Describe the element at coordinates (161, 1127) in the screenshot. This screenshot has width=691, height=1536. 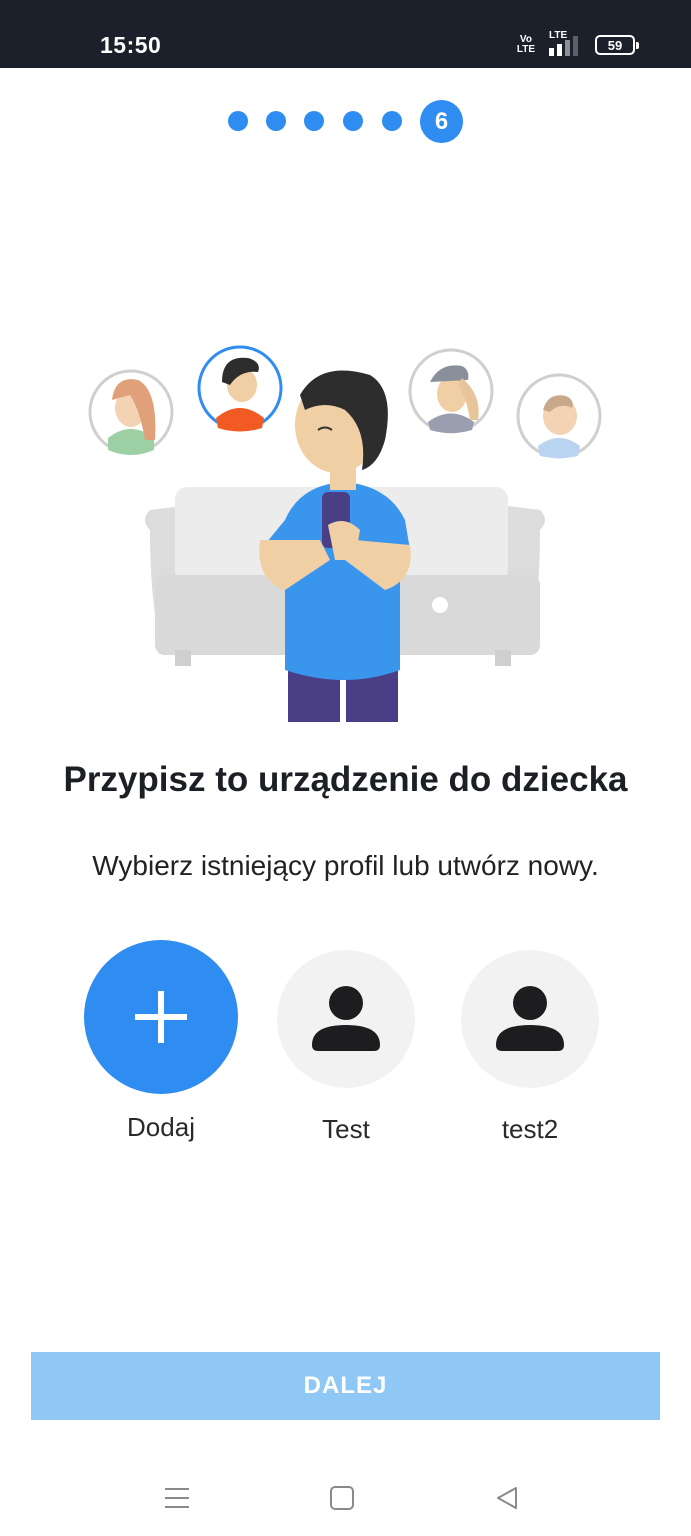
I see `profile-label-add: Dodaj` at that location.